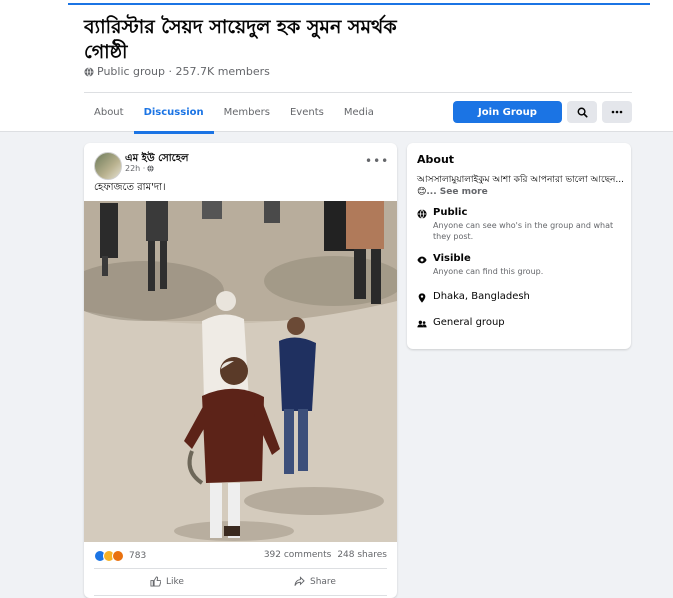 The height and width of the screenshot is (598, 673). I want to click on group-location: Dhaka, Bangladesh, so click(473, 297).